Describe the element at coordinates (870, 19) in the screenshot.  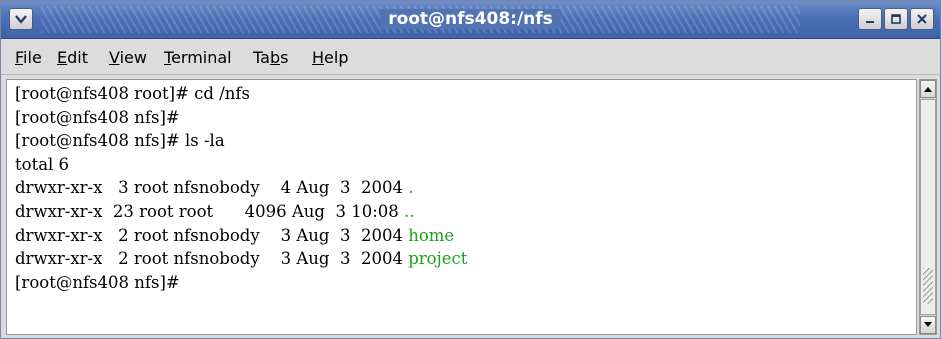
I see `minimize-button` at that location.